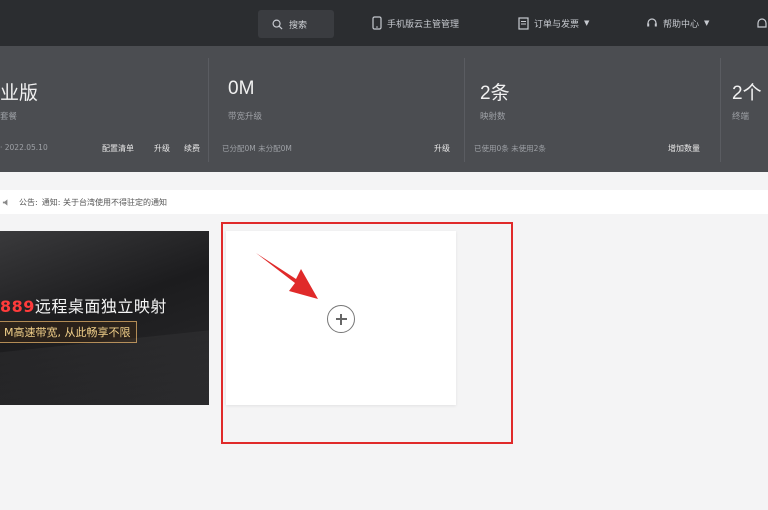 This screenshot has height=510, width=768. What do you see at coordinates (118, 148) in the screenshot?
I see `config-list-link: 配置清单` at bounding box center [118, 148].